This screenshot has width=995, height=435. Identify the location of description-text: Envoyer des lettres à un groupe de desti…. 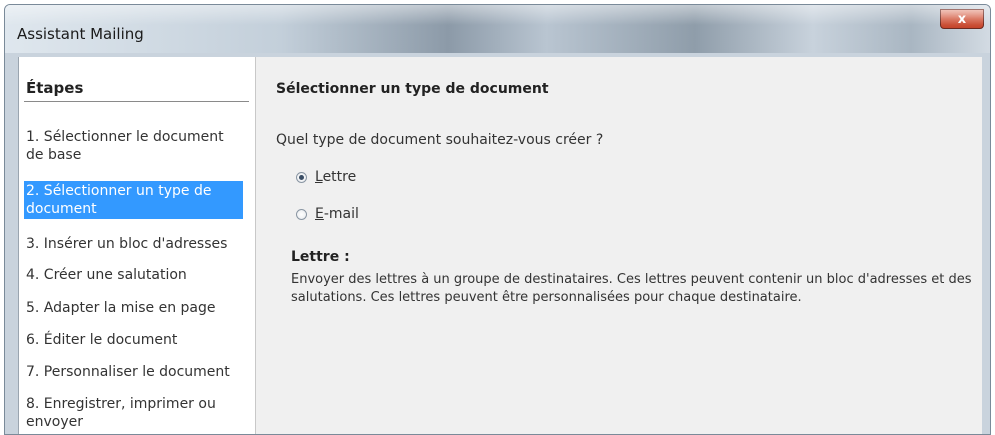
(631, 288).